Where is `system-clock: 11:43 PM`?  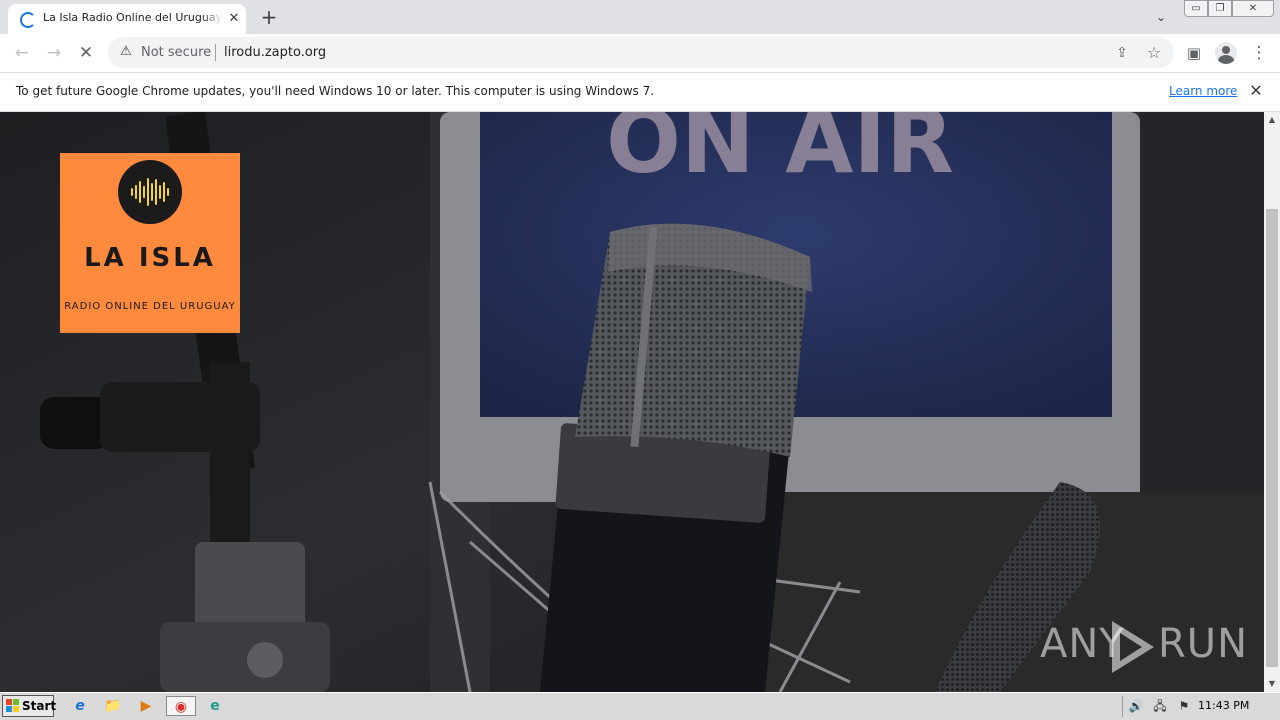
system-clock: 11:43 PM is located at coordinates (1223, 705).